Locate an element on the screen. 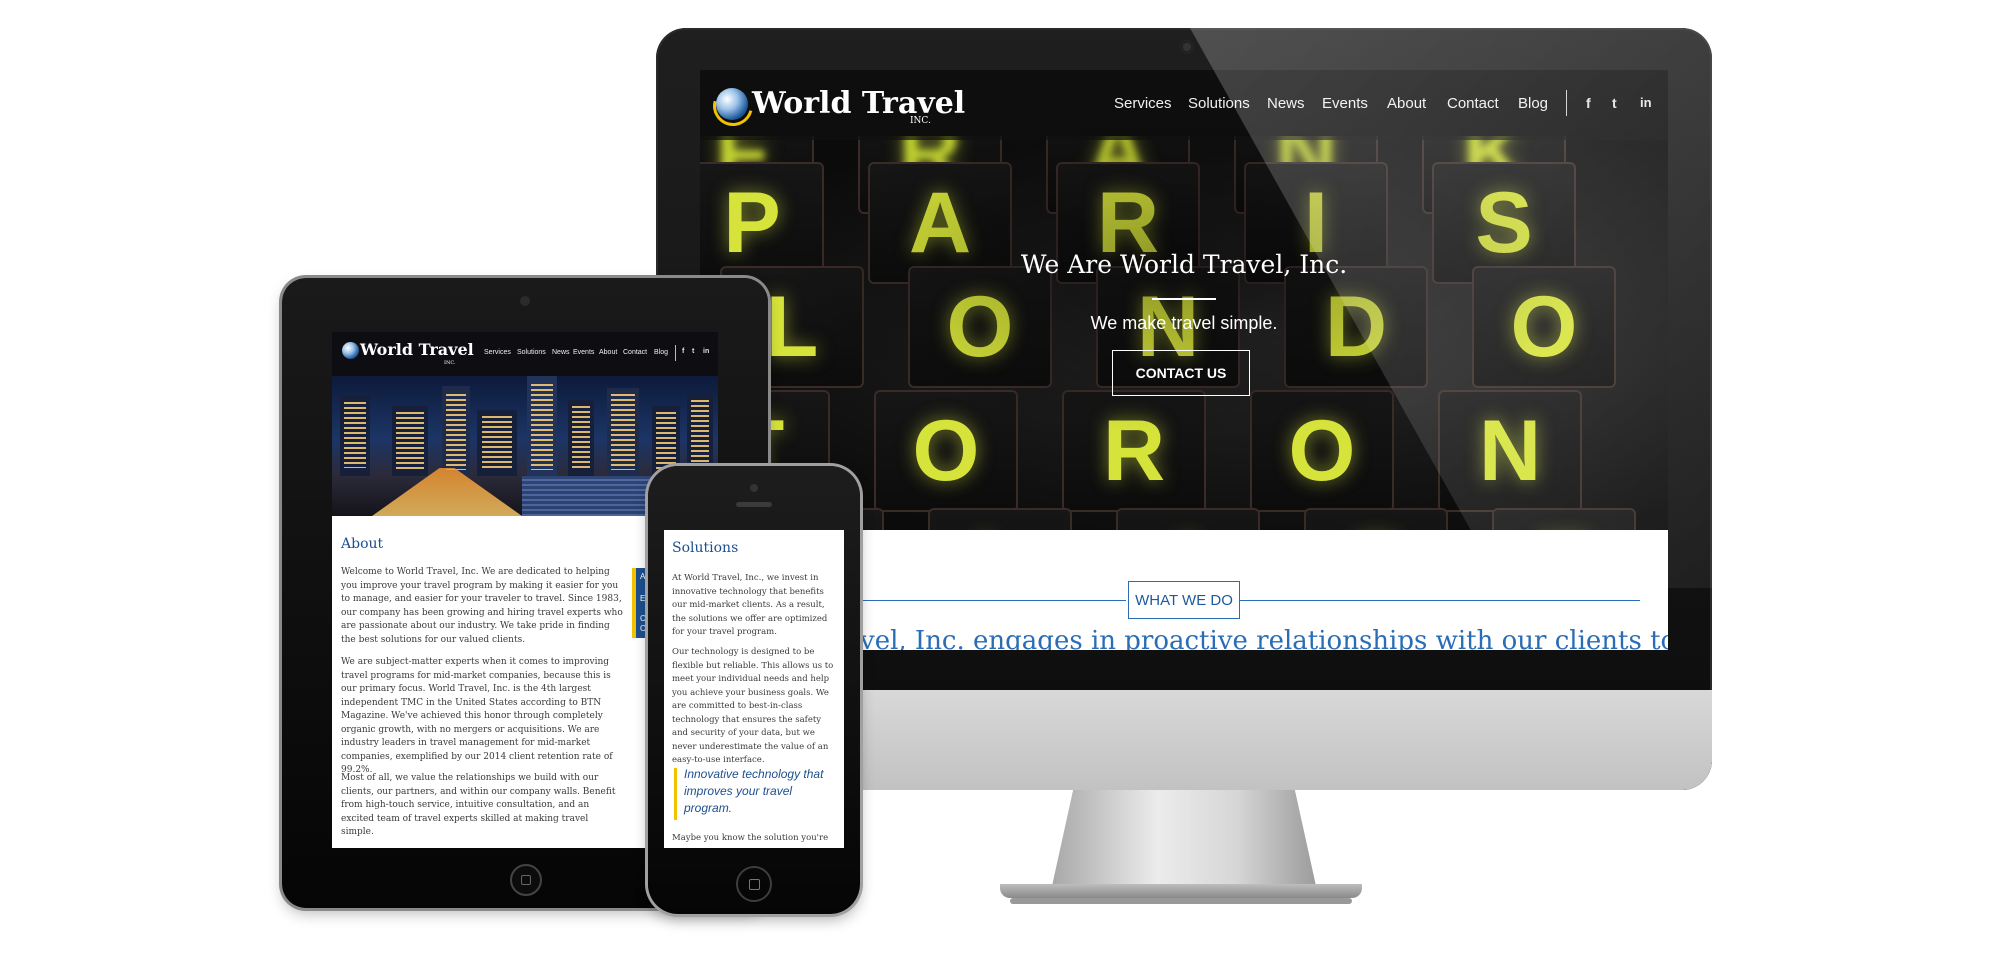 Image resolution: width=2000 pixels, height=960 pixels. hero-subtitle: We make travel simple. is located at coordinates (1184, 323).